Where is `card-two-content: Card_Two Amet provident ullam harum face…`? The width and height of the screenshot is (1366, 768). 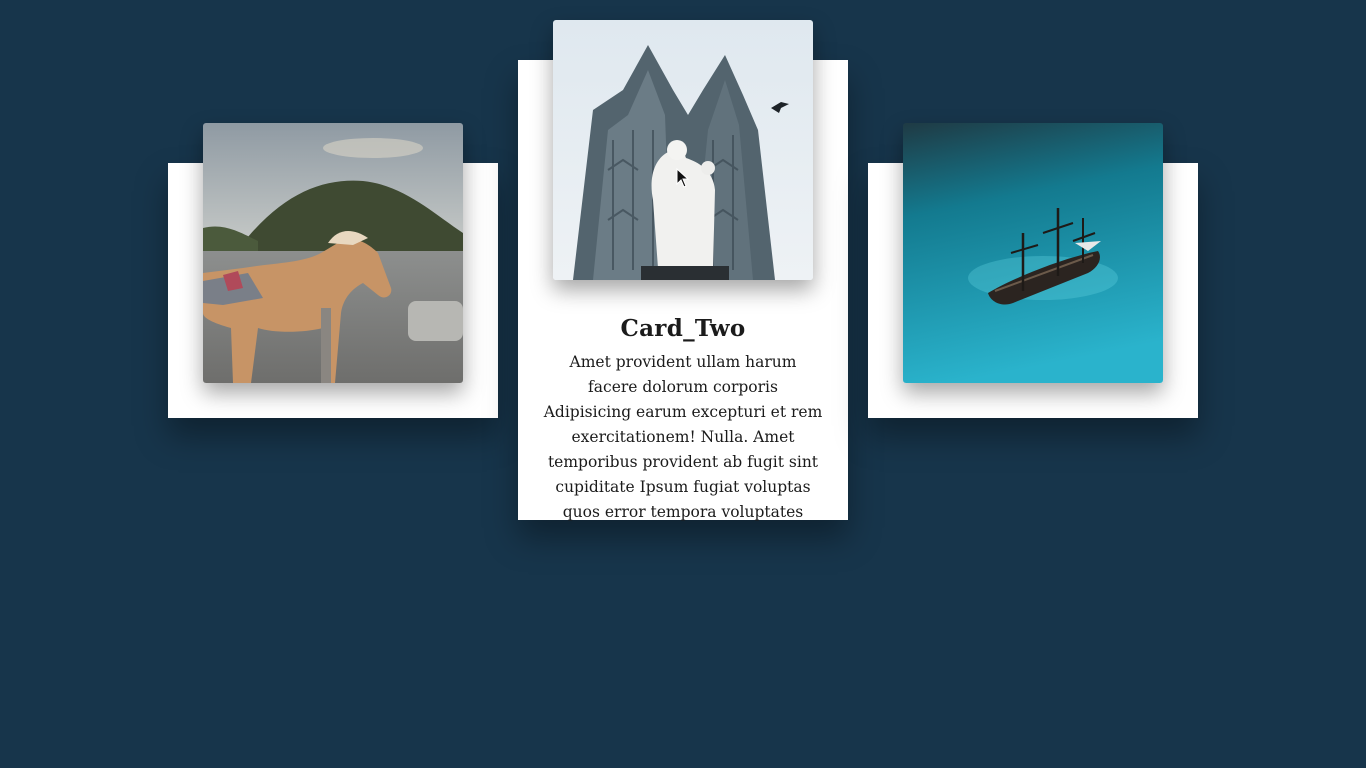
card-two-content: Card_Two Amet provident ullam harum face… is located at coordinates (683, 418).